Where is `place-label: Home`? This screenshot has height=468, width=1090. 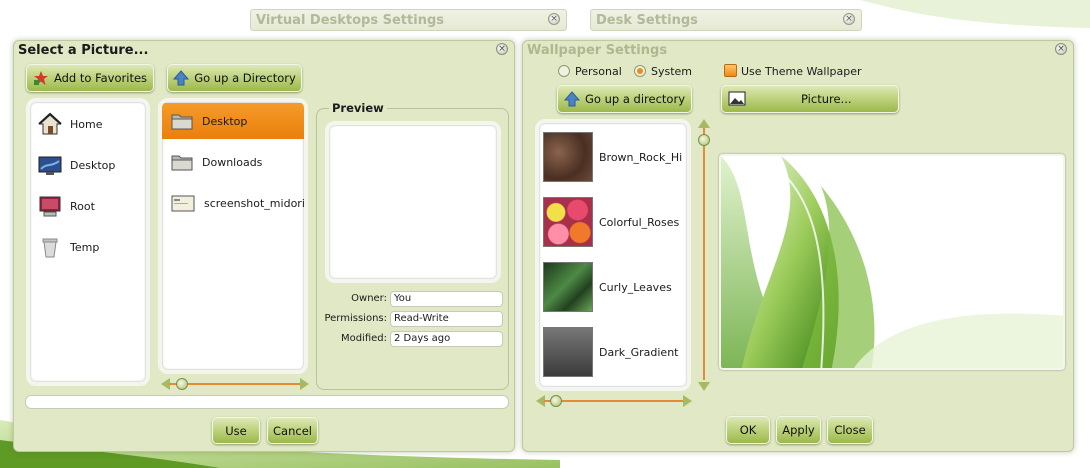 place-label: Home is located at coordinates (86, 124).